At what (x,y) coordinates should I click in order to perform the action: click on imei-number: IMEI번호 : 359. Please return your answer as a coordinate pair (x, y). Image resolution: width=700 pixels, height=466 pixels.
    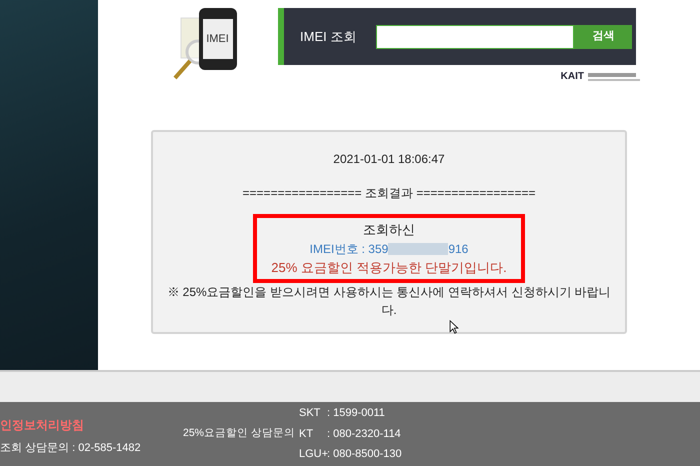
    Looking at the image, I should click on (349, 249).